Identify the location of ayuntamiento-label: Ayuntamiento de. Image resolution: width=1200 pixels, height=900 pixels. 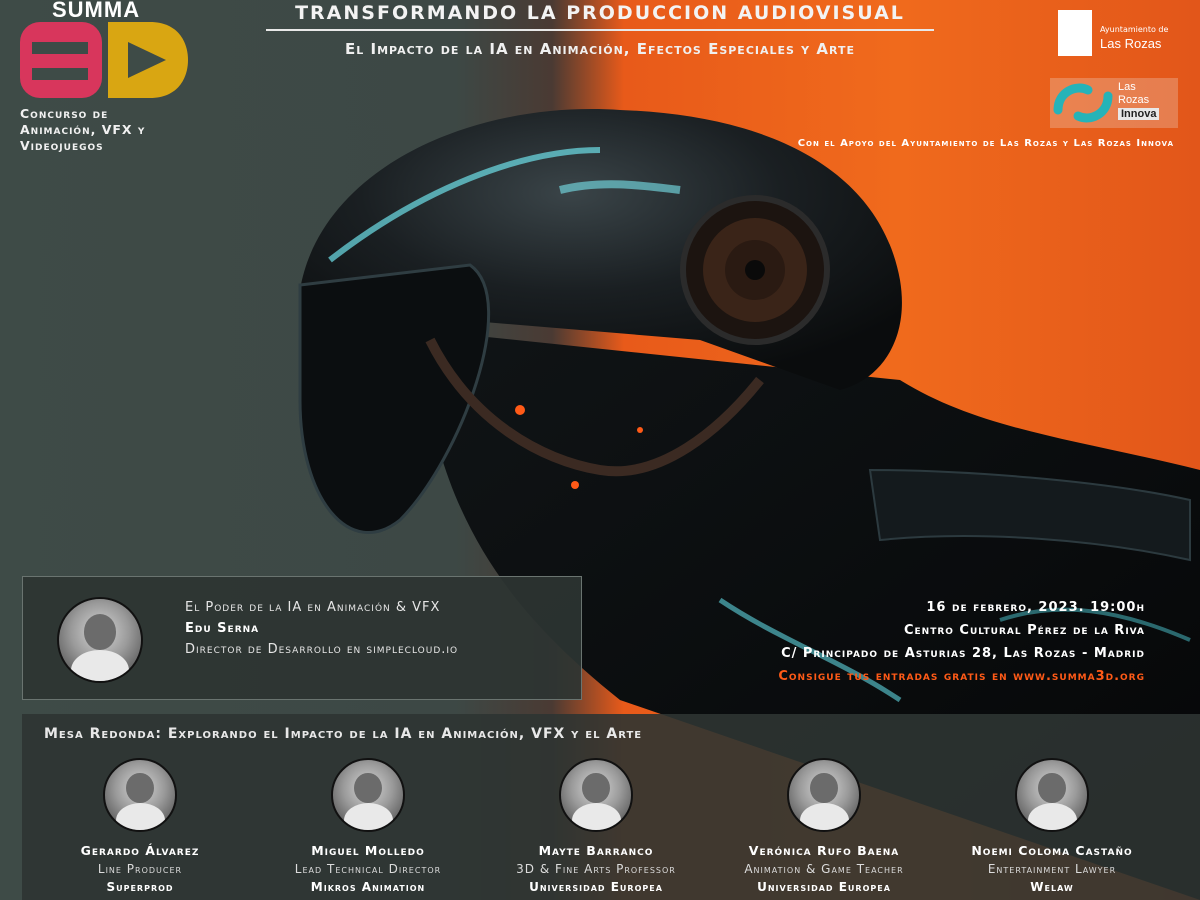
(1134, 29).